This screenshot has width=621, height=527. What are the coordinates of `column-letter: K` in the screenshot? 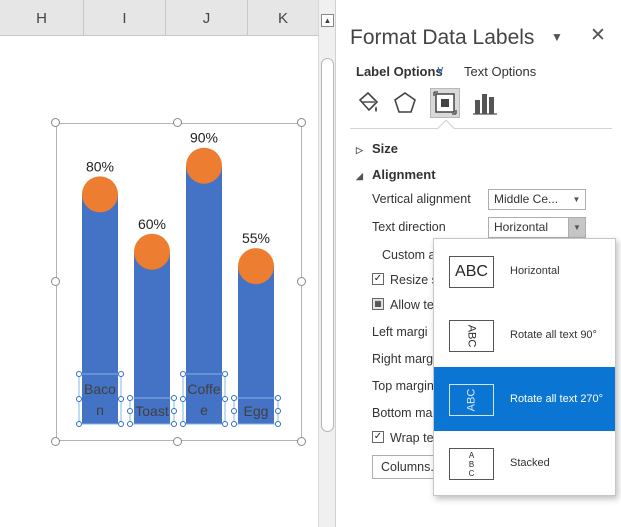 It's located at (282, 18).